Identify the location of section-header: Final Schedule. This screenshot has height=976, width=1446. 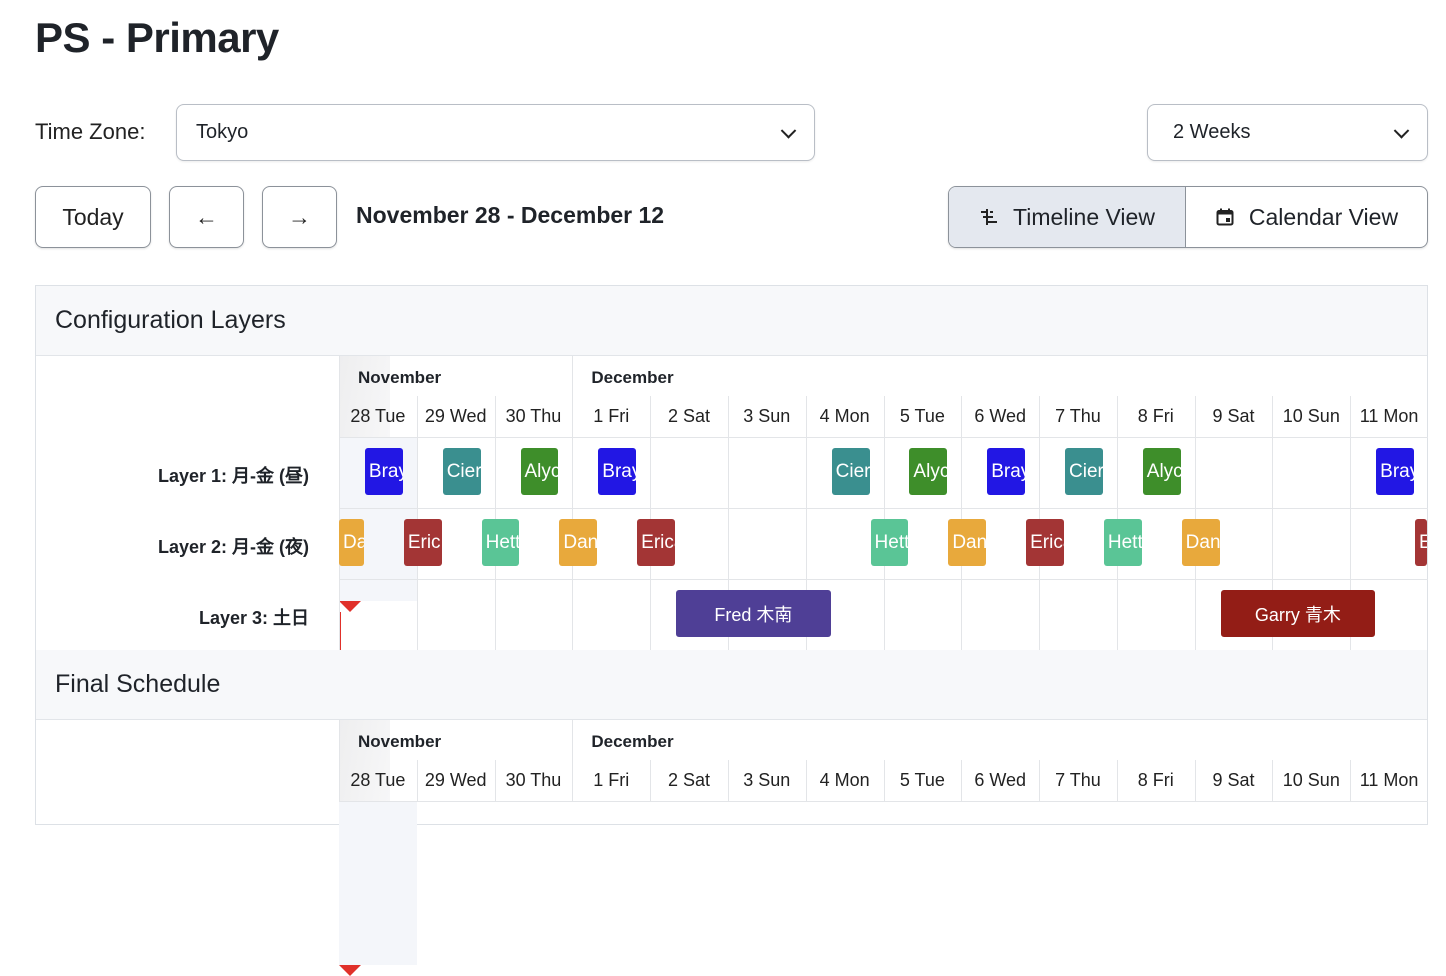
(731, 685).